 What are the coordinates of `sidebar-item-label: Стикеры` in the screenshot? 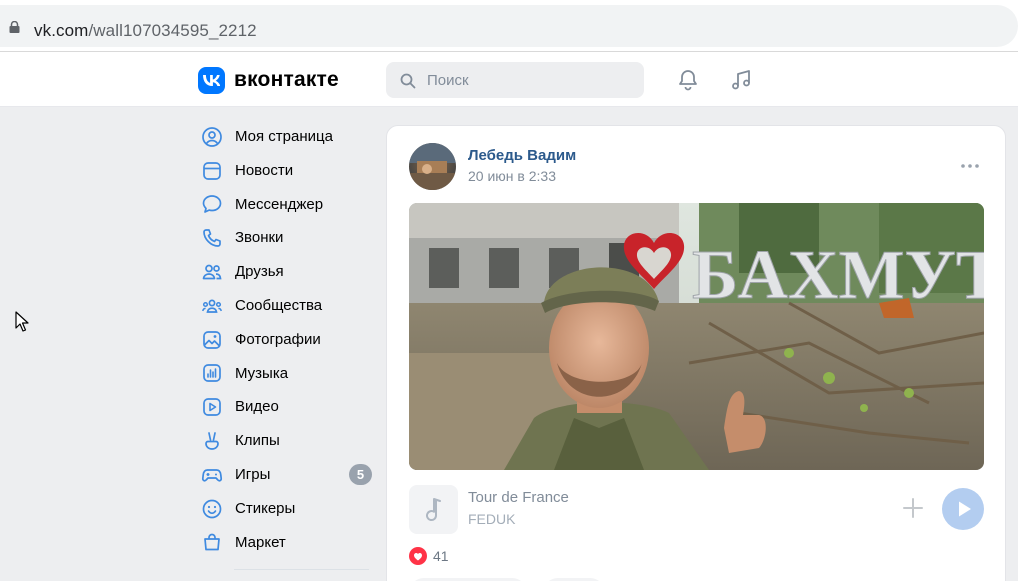 It's located at (265, 508).